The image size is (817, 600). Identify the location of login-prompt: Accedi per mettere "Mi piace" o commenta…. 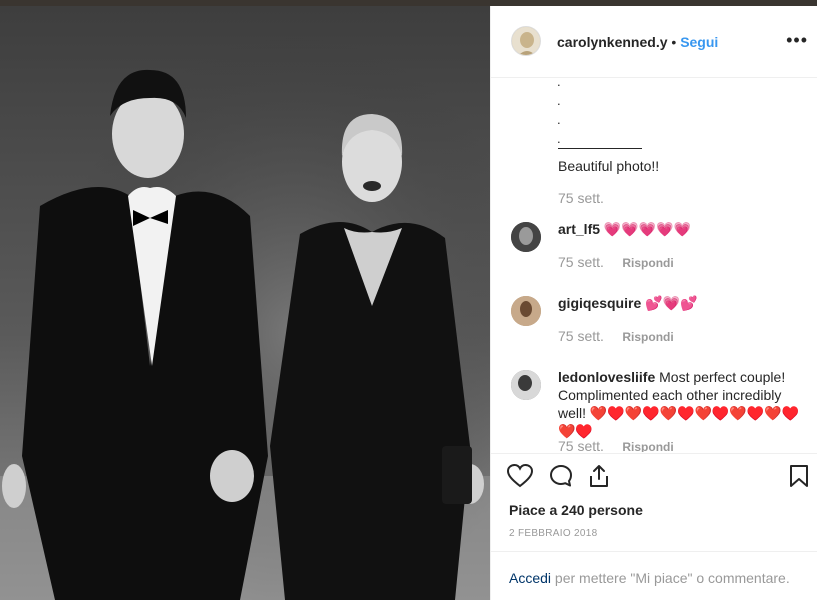
(654, 575).